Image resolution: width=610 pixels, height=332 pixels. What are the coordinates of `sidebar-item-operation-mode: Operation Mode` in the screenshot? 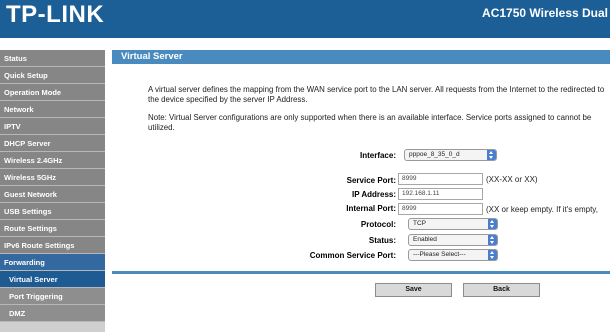 It's located at (52, 92).